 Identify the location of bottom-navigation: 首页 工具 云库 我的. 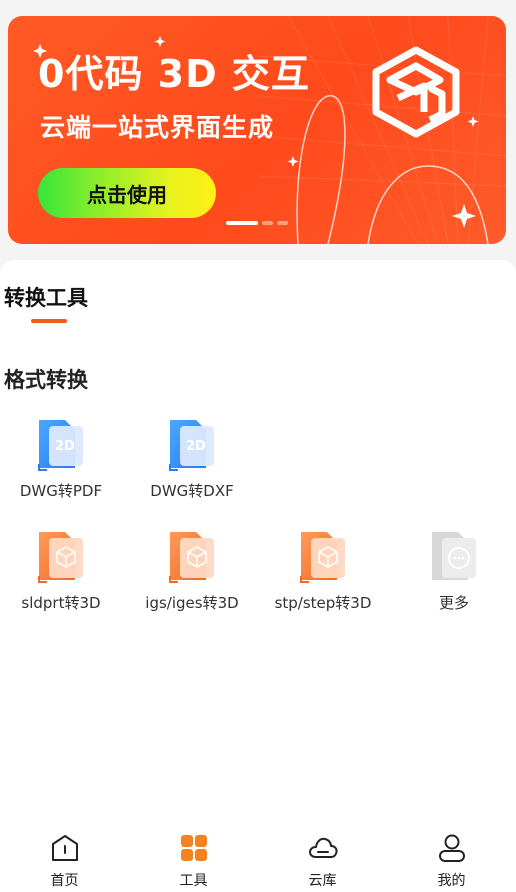
(258, 856).